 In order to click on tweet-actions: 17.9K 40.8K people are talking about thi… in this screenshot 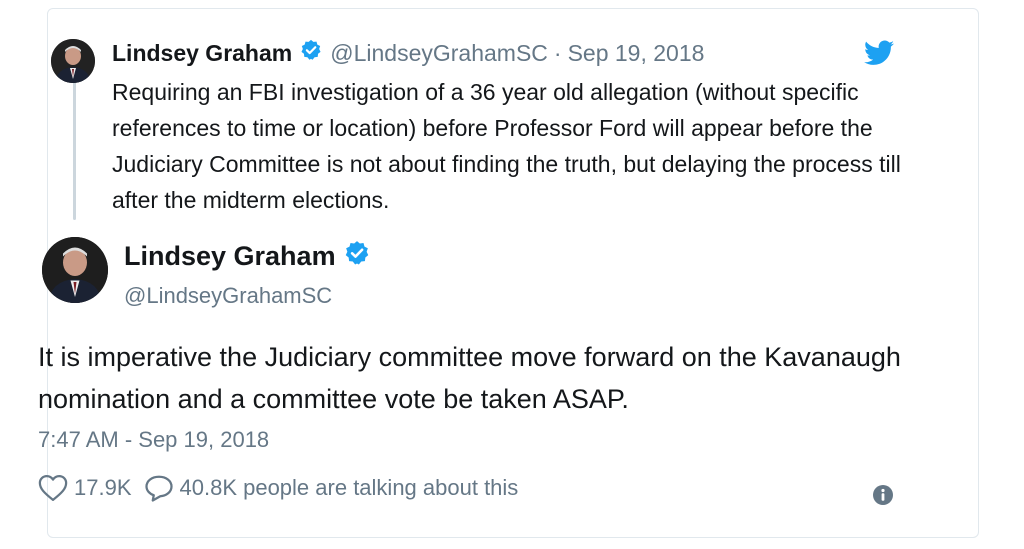, I will do `click(278, 488)`.